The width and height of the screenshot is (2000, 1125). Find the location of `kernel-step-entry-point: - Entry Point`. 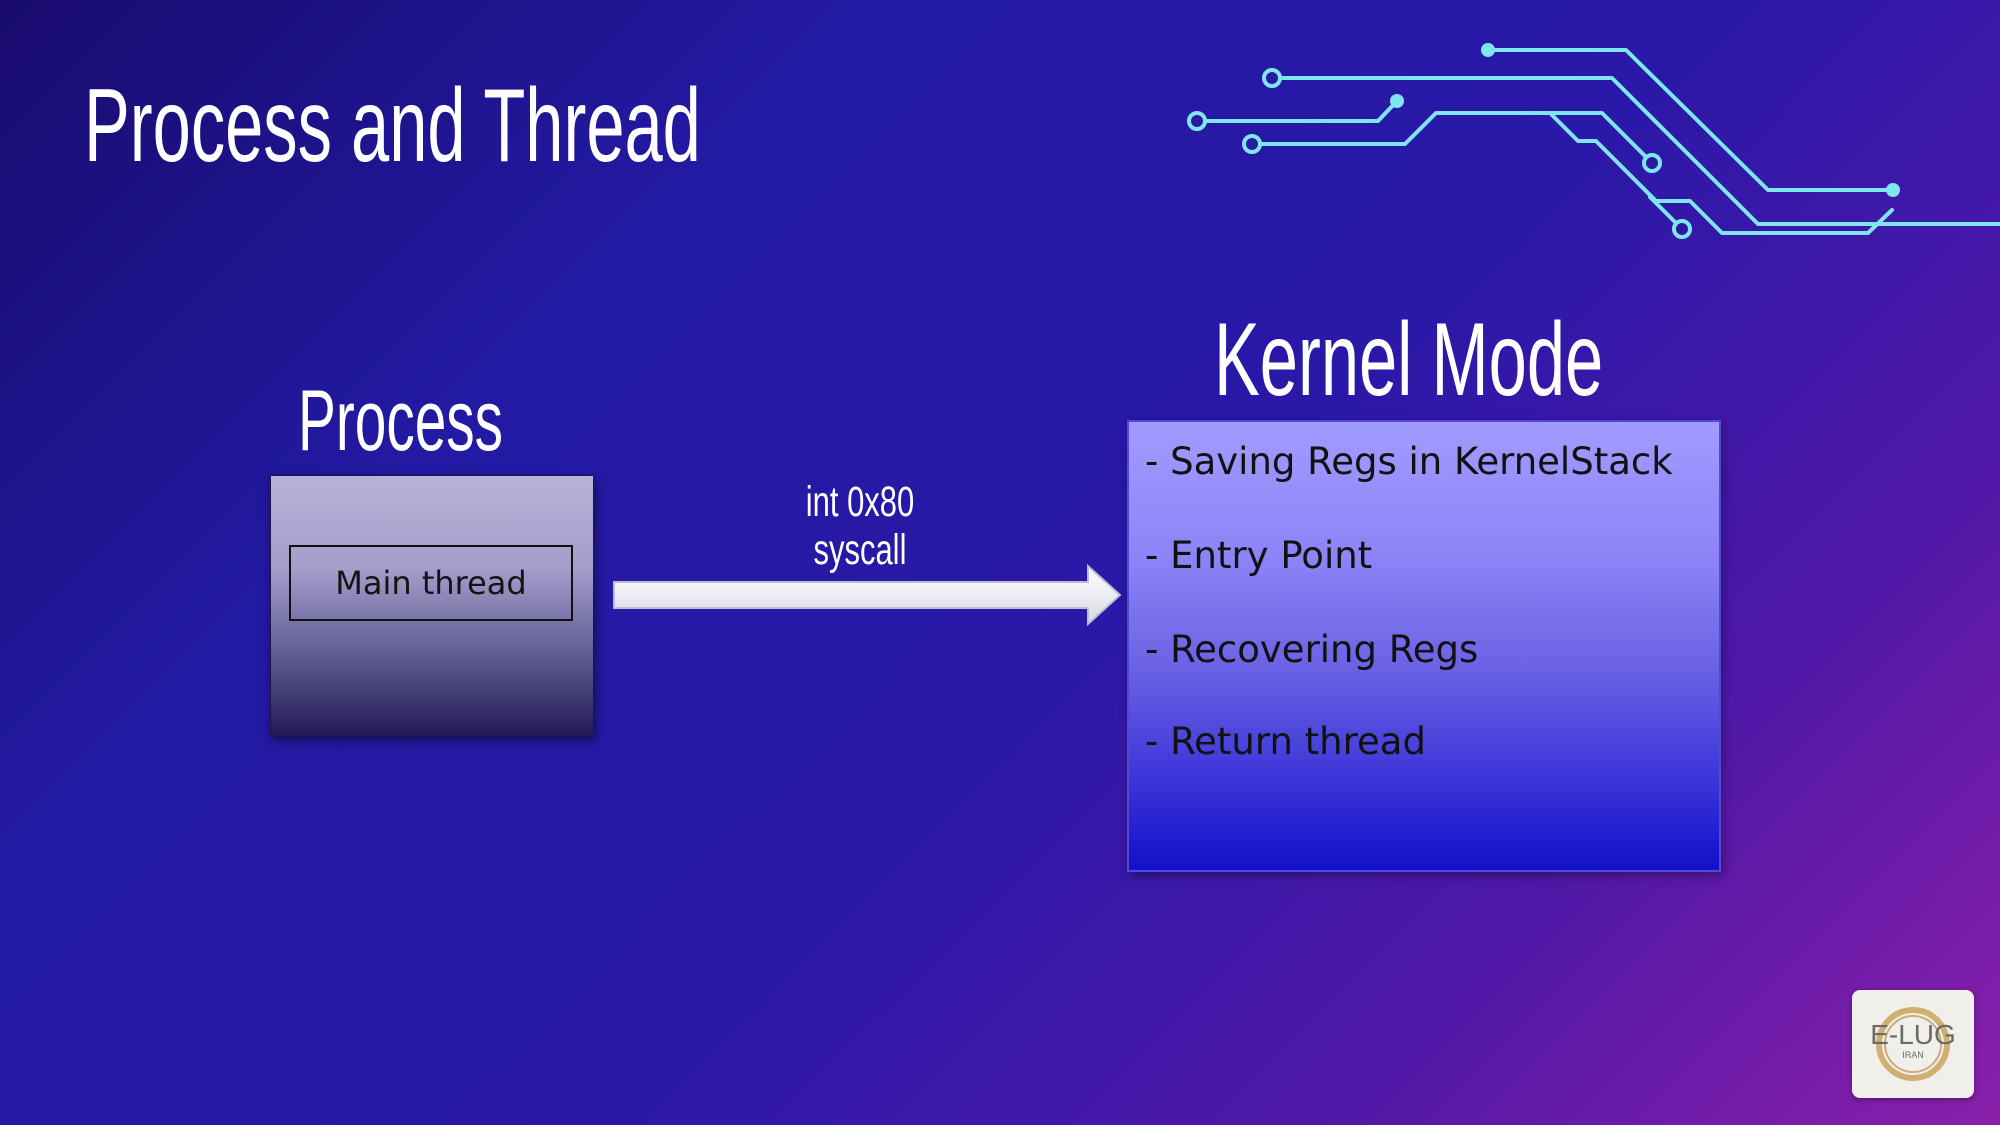

kernel-step-entry-point: - Entry Point is located at coordinates (1259, 555).